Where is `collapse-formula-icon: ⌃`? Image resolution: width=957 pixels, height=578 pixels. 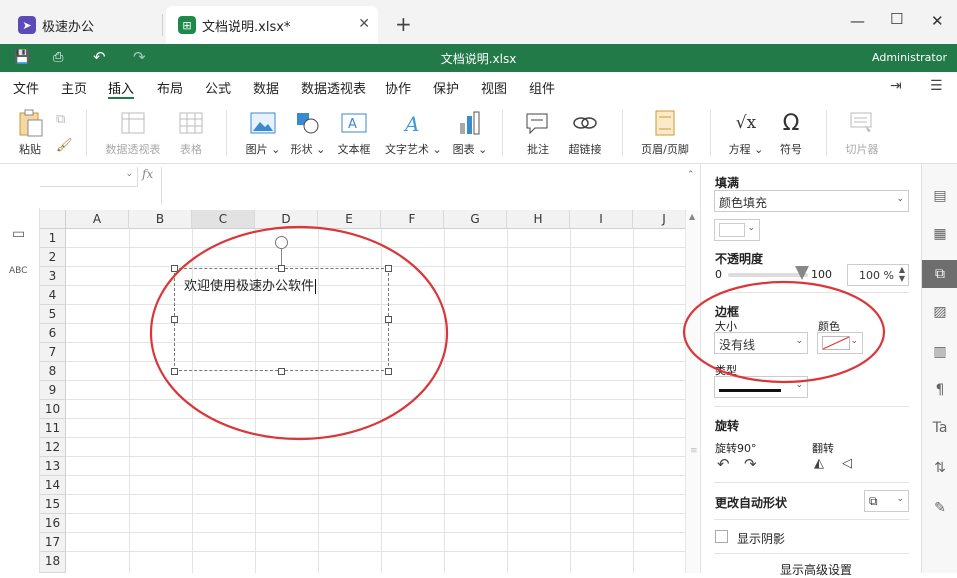 collapse-formula-icon: ⌃ is located at coordinates (691, 175).